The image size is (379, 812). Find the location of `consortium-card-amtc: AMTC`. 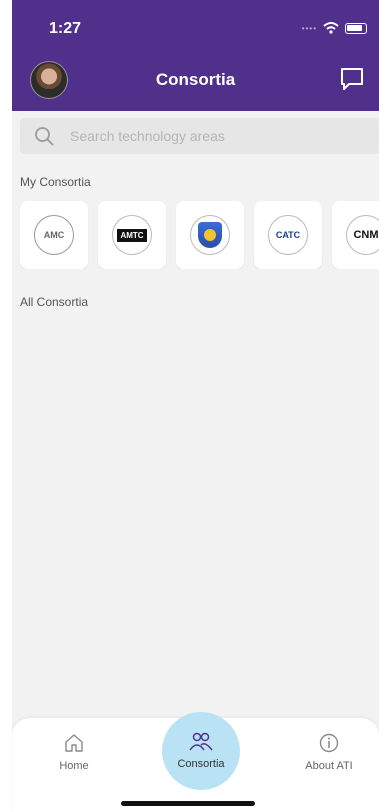

consortium-card-amtc: AMTC is located at coordinates (132, 235).